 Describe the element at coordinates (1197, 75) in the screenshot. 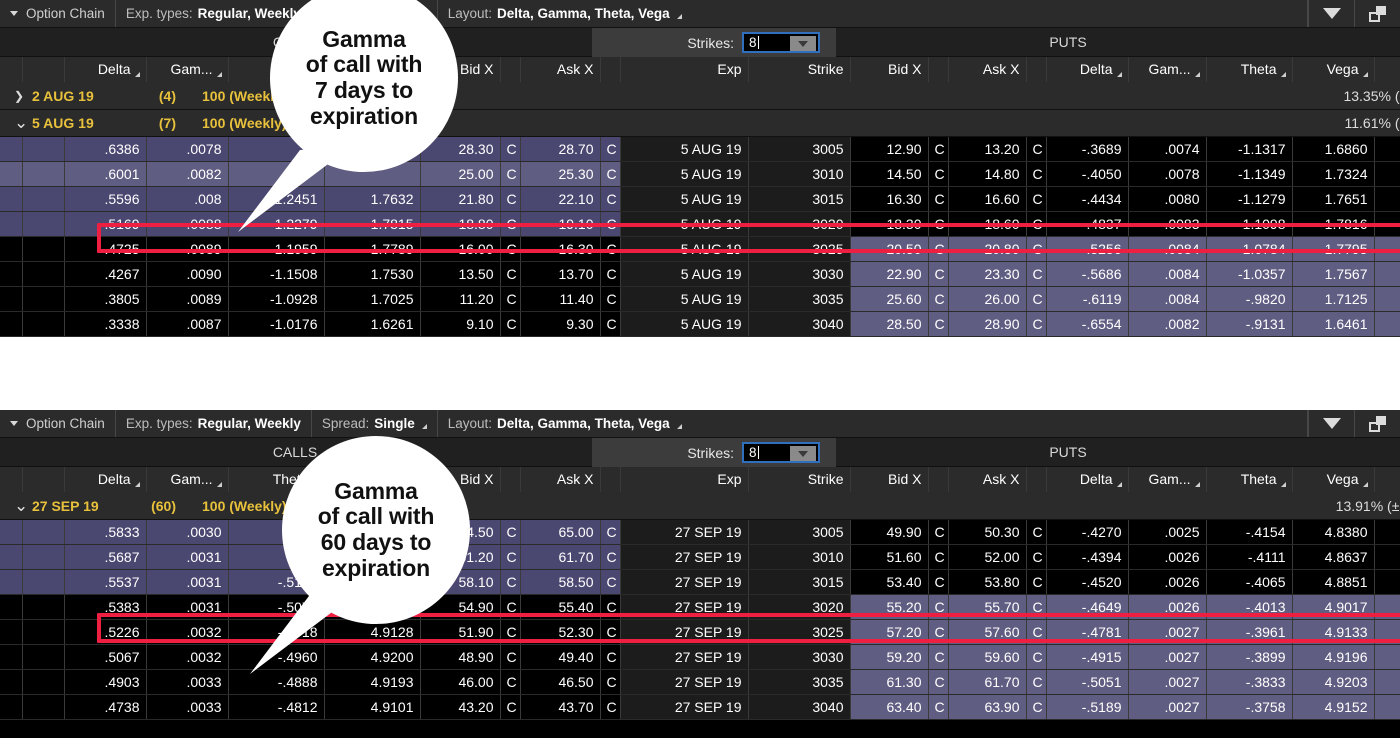

I see `sort-indicator-icon` at that location.